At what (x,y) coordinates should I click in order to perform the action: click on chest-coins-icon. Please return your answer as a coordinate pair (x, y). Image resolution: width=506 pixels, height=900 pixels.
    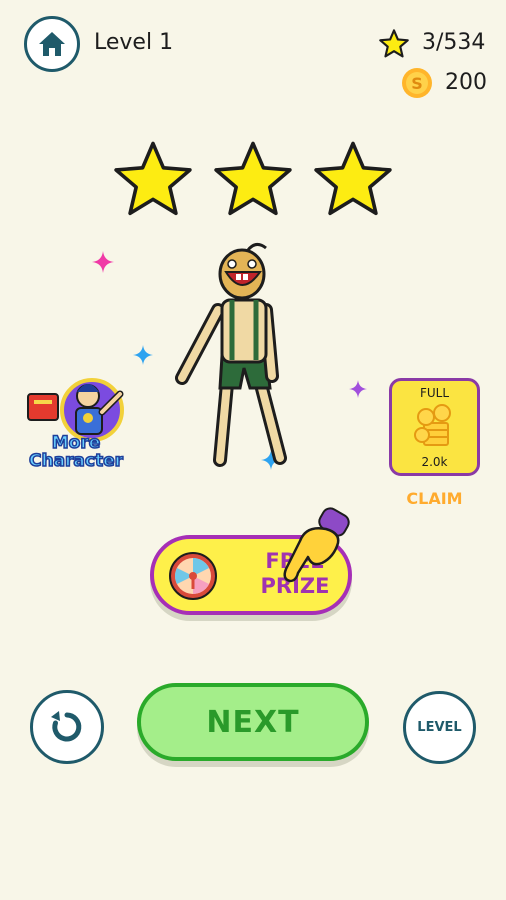
    Looking at the image, I should click on (432, 425).